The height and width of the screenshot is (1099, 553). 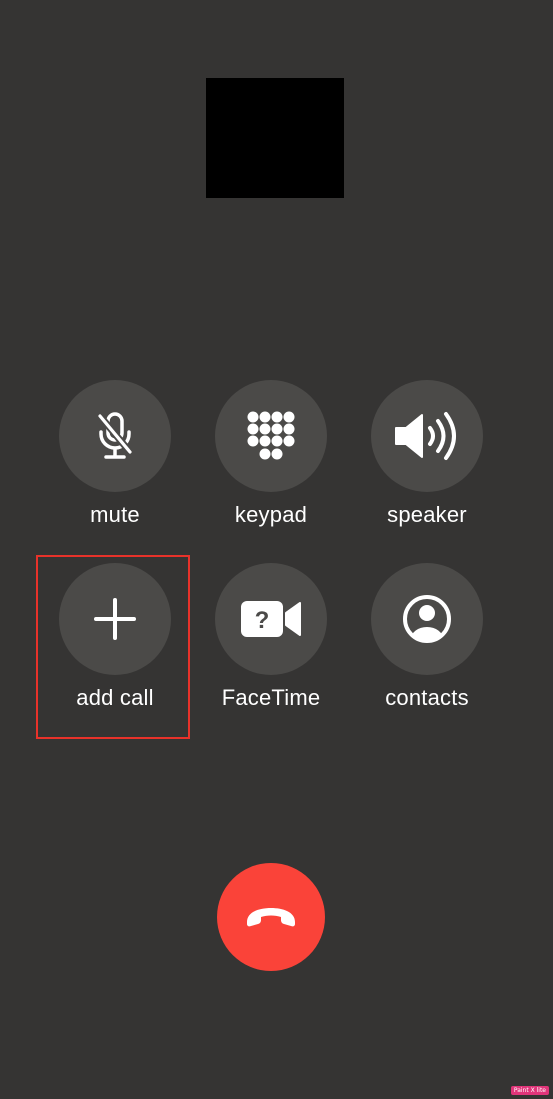 I want to click on watermark: Paint X lite, so click(x=529, y=1090).